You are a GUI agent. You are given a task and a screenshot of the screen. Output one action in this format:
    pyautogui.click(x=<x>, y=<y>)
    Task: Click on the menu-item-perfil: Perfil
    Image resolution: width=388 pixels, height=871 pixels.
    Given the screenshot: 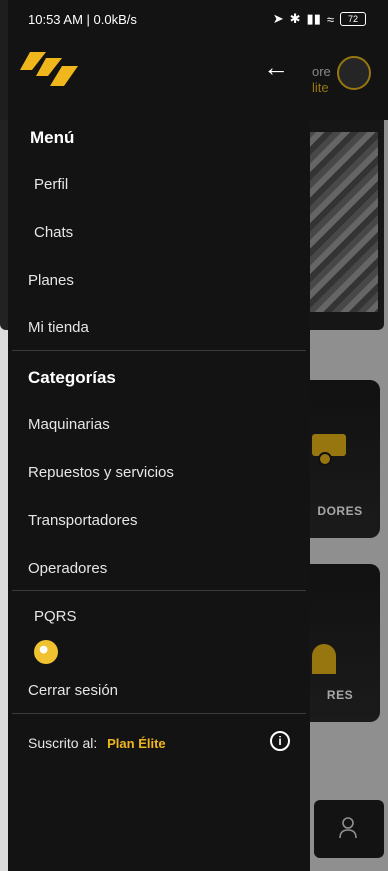 What is the action you would take?
    pyautogui.click(x=51, y=184)
    